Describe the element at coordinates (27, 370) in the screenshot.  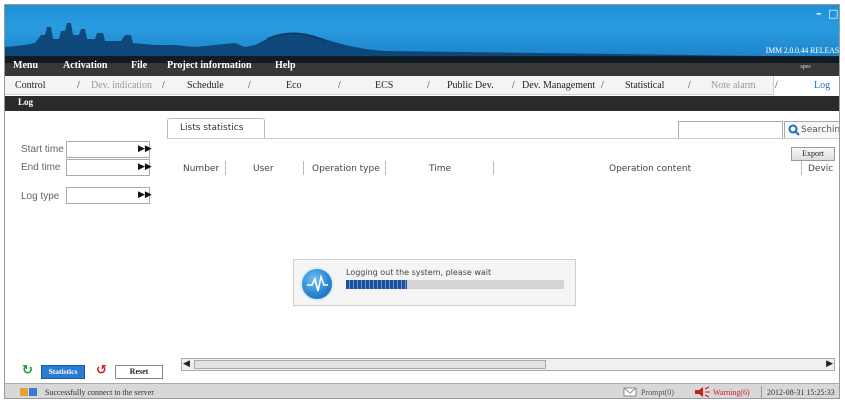
I see `refresh-green-icon: ↻` at that location.